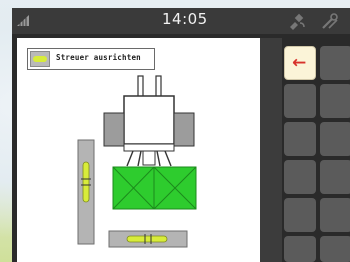 The width and height of the screenshot is (350, 262). I want to click on tractor-top-view-icon, so click(149, 121).